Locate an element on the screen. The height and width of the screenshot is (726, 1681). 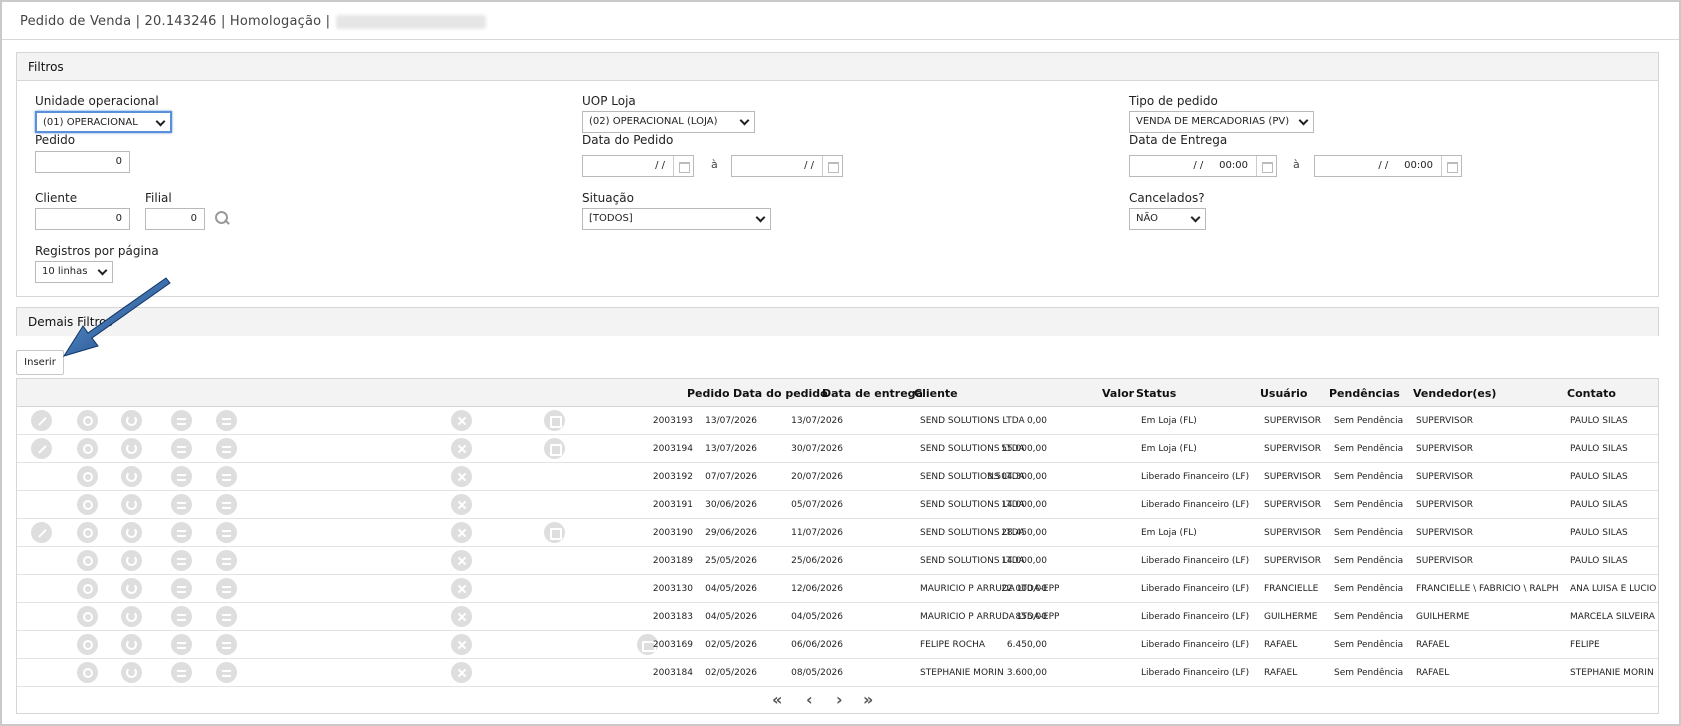
unidade-select: (01) OPERACIONAL is located at coordinates (103, 122).